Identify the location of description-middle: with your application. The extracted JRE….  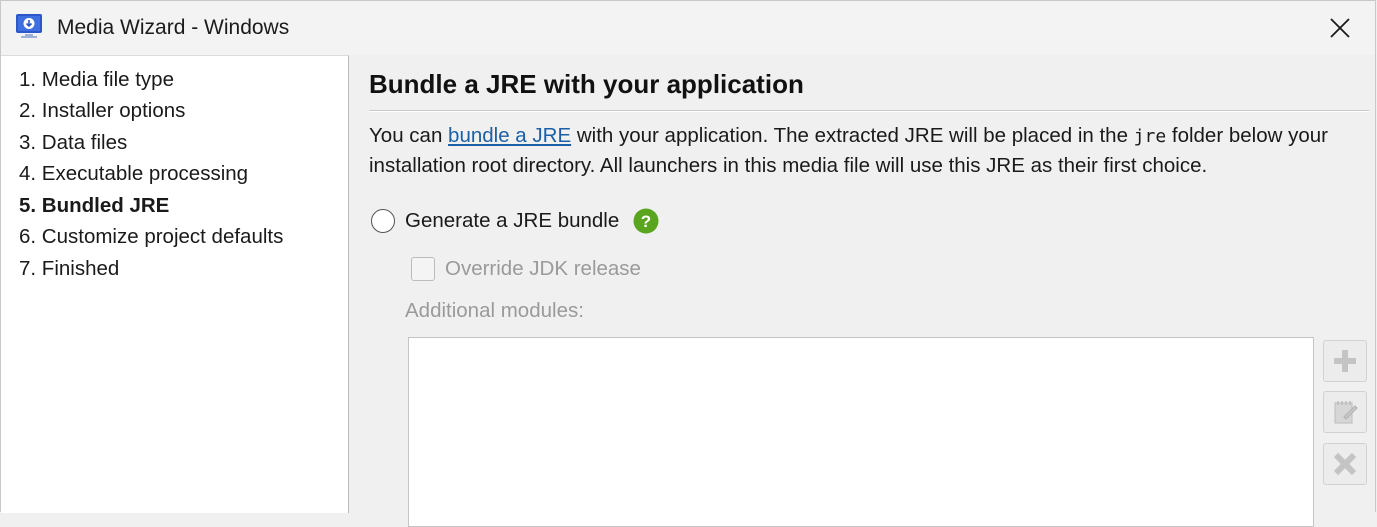
(852, 135).